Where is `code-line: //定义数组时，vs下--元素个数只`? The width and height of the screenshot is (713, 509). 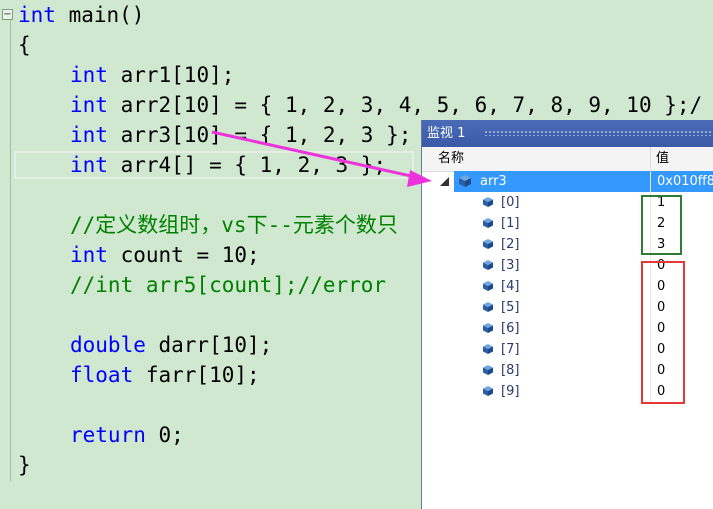 code-line: //定义数组时，vs下--元素个数只 is located at coordinates (234, 225).